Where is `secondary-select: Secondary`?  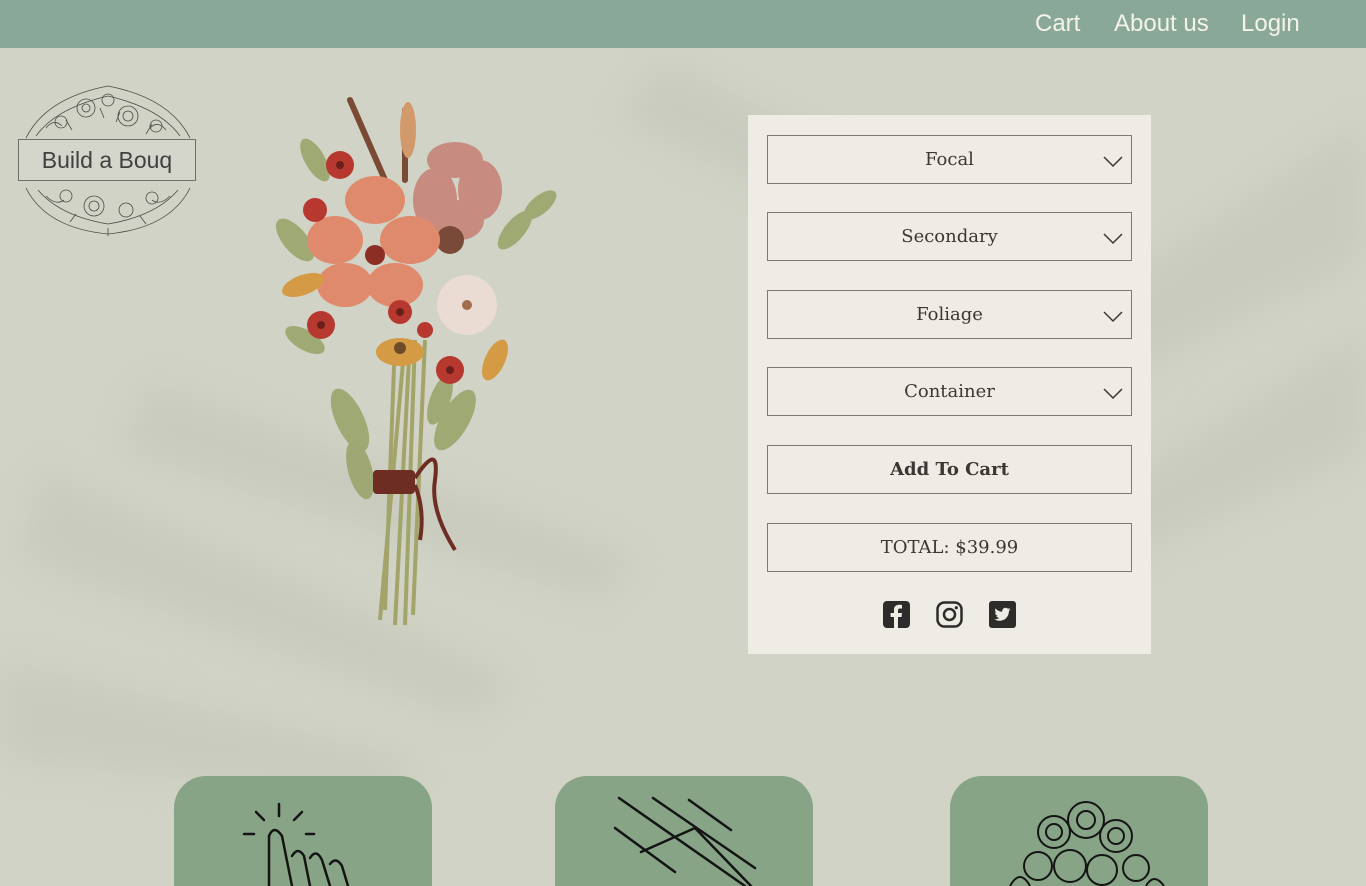
secondary-select: Secondary is located at coordinates (949, 236).